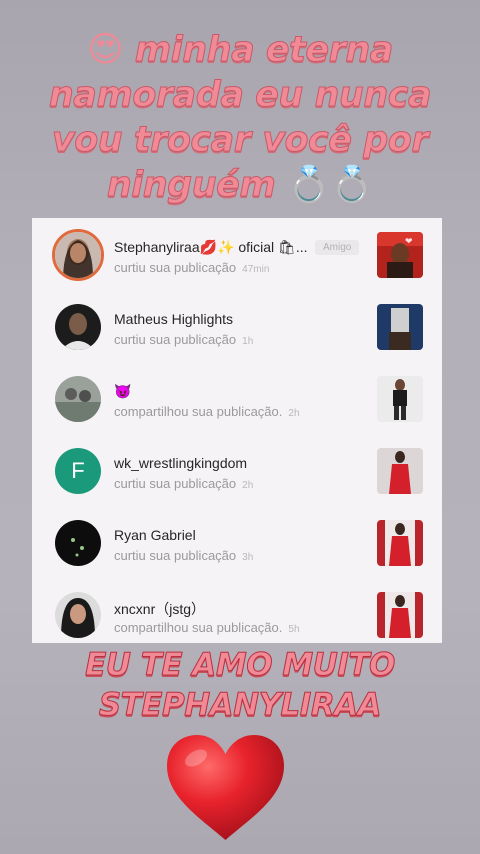  Describe the element at coordinates (240, 665) in the screenshot. I see `bottom-caption-line-1: EU TE AMO MUITO` at that location.